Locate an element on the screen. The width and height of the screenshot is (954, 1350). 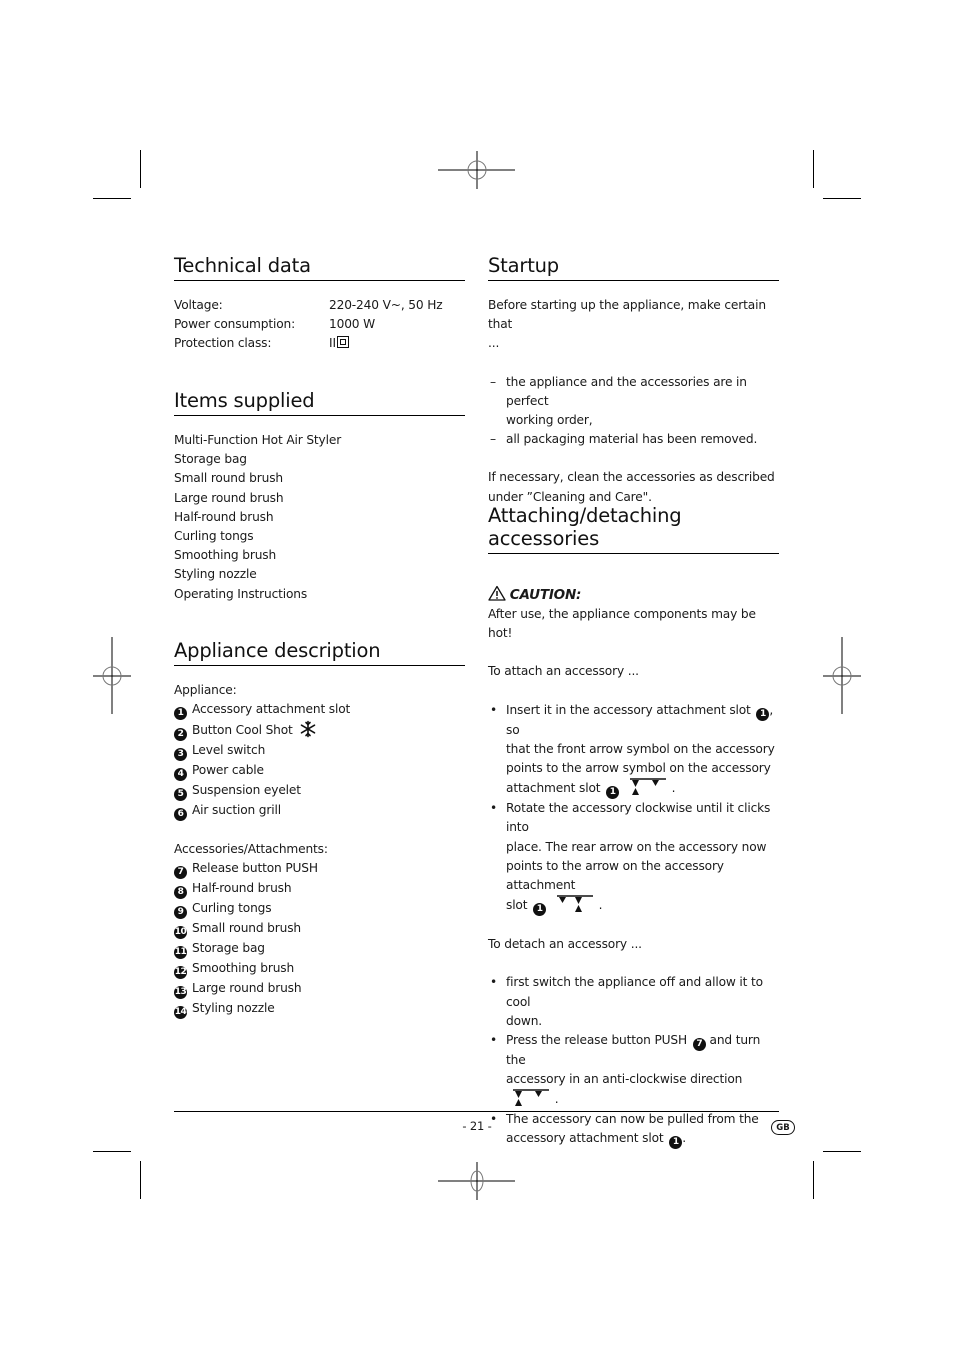
number-badge: 11 is located at coordinates (180, 953).